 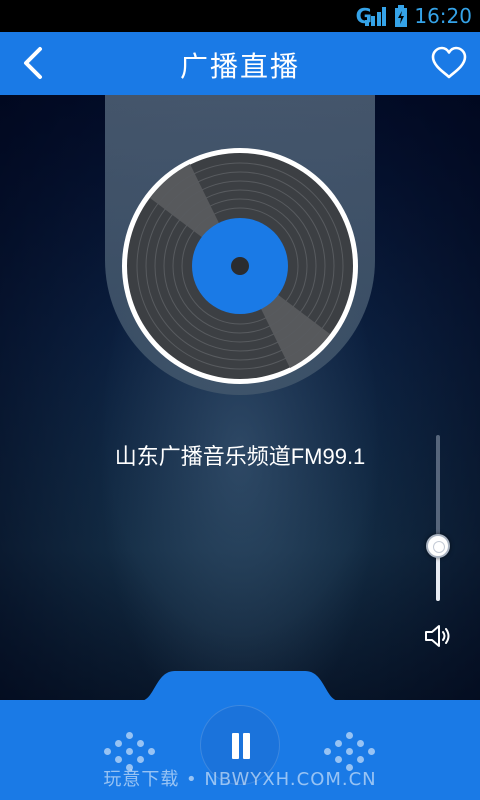 I want to click on page-title: 广播直播, so click(x=239, y=66).